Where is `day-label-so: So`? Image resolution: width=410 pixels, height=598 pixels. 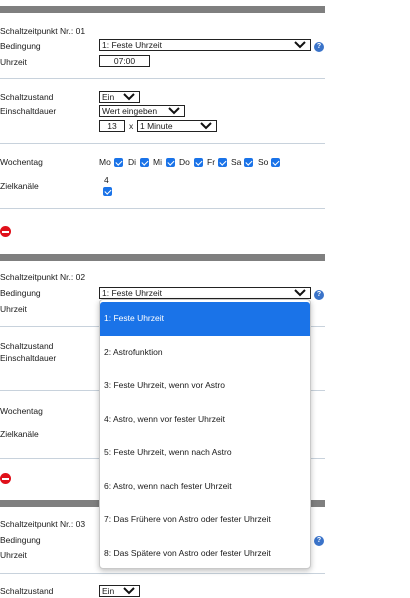 day-label-so: So is located at coordinates (263, 162).